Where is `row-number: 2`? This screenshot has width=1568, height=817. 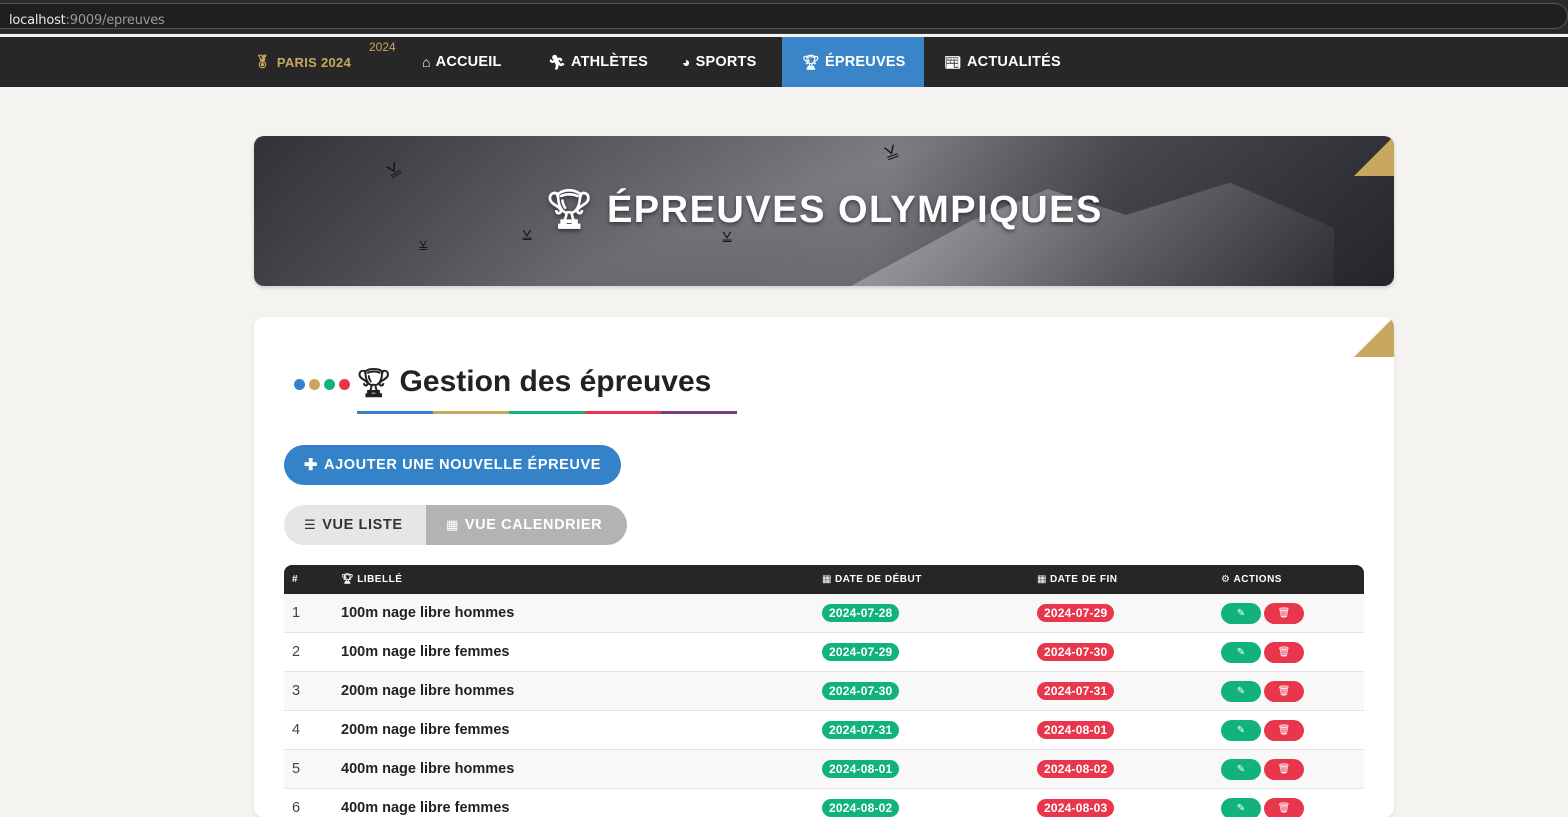
row-number: 2 is located at coordinates (296, 652).